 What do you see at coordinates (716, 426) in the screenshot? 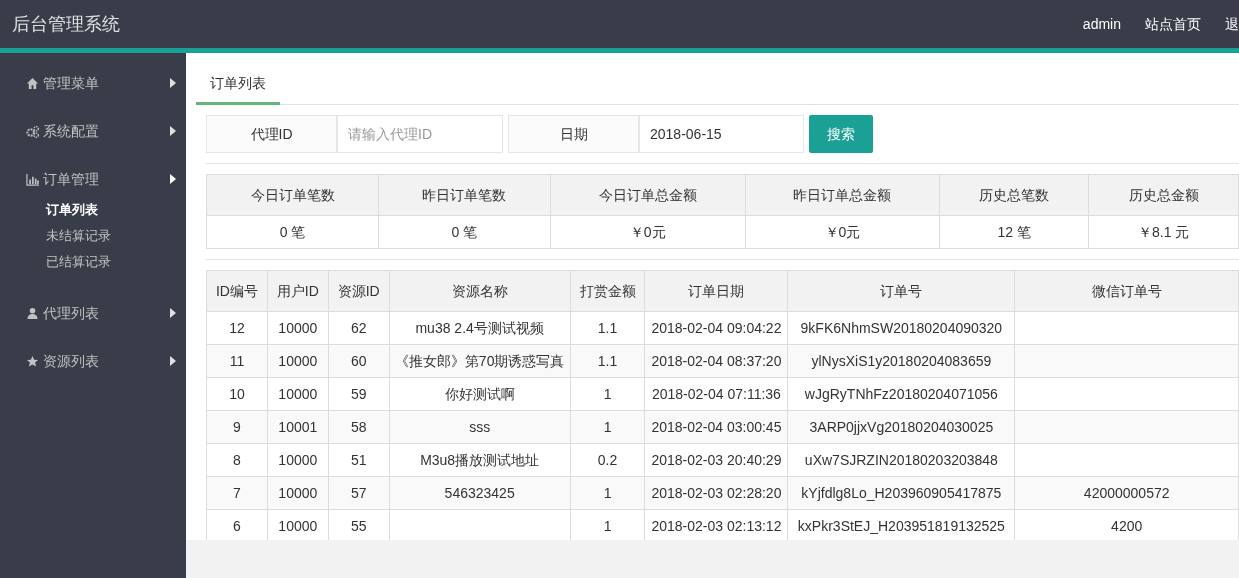
I see `table-cell: 2018-02-04 03:00:45` at bounding box center [716, 426].